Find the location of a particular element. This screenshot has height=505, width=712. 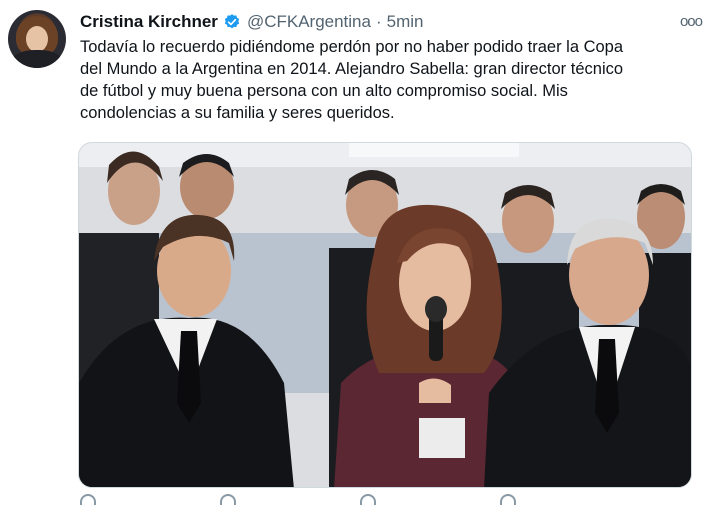

timestamp: 5min is located at coordinates (405, 22).